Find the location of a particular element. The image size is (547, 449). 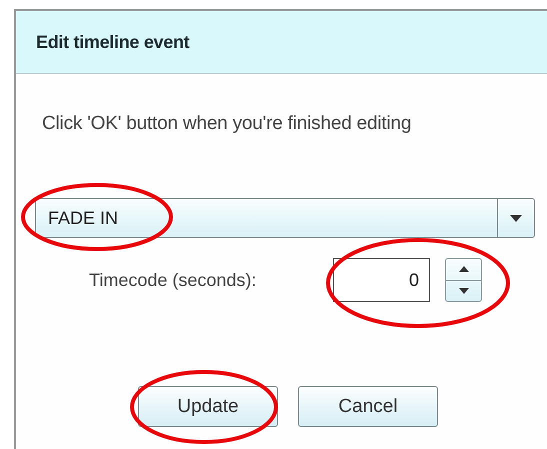

dialog-button: Cancel is located at coordinates (368, 406).